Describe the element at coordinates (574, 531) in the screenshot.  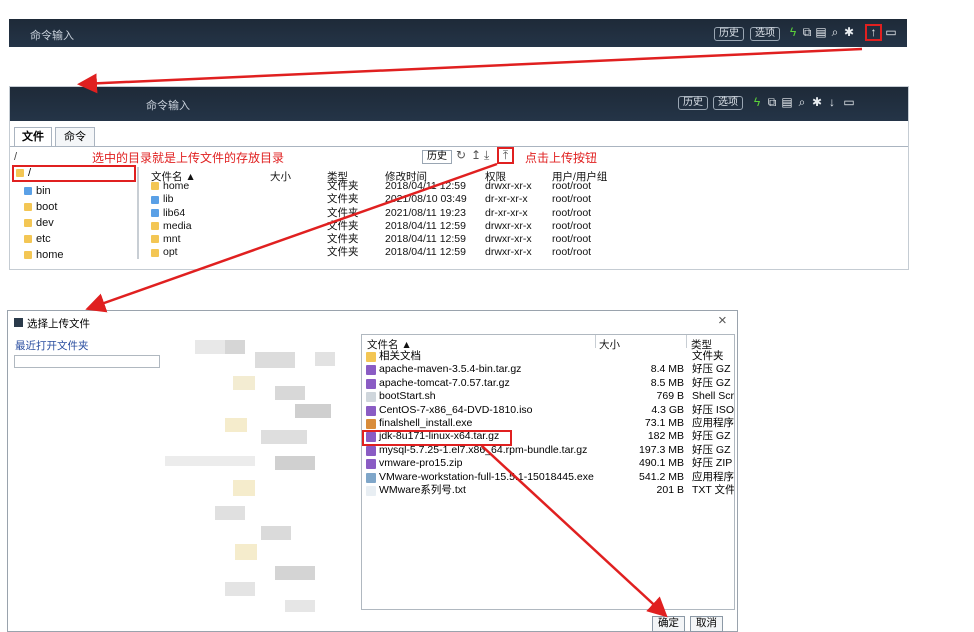
I see `arrow-to-ok-button` at that location.